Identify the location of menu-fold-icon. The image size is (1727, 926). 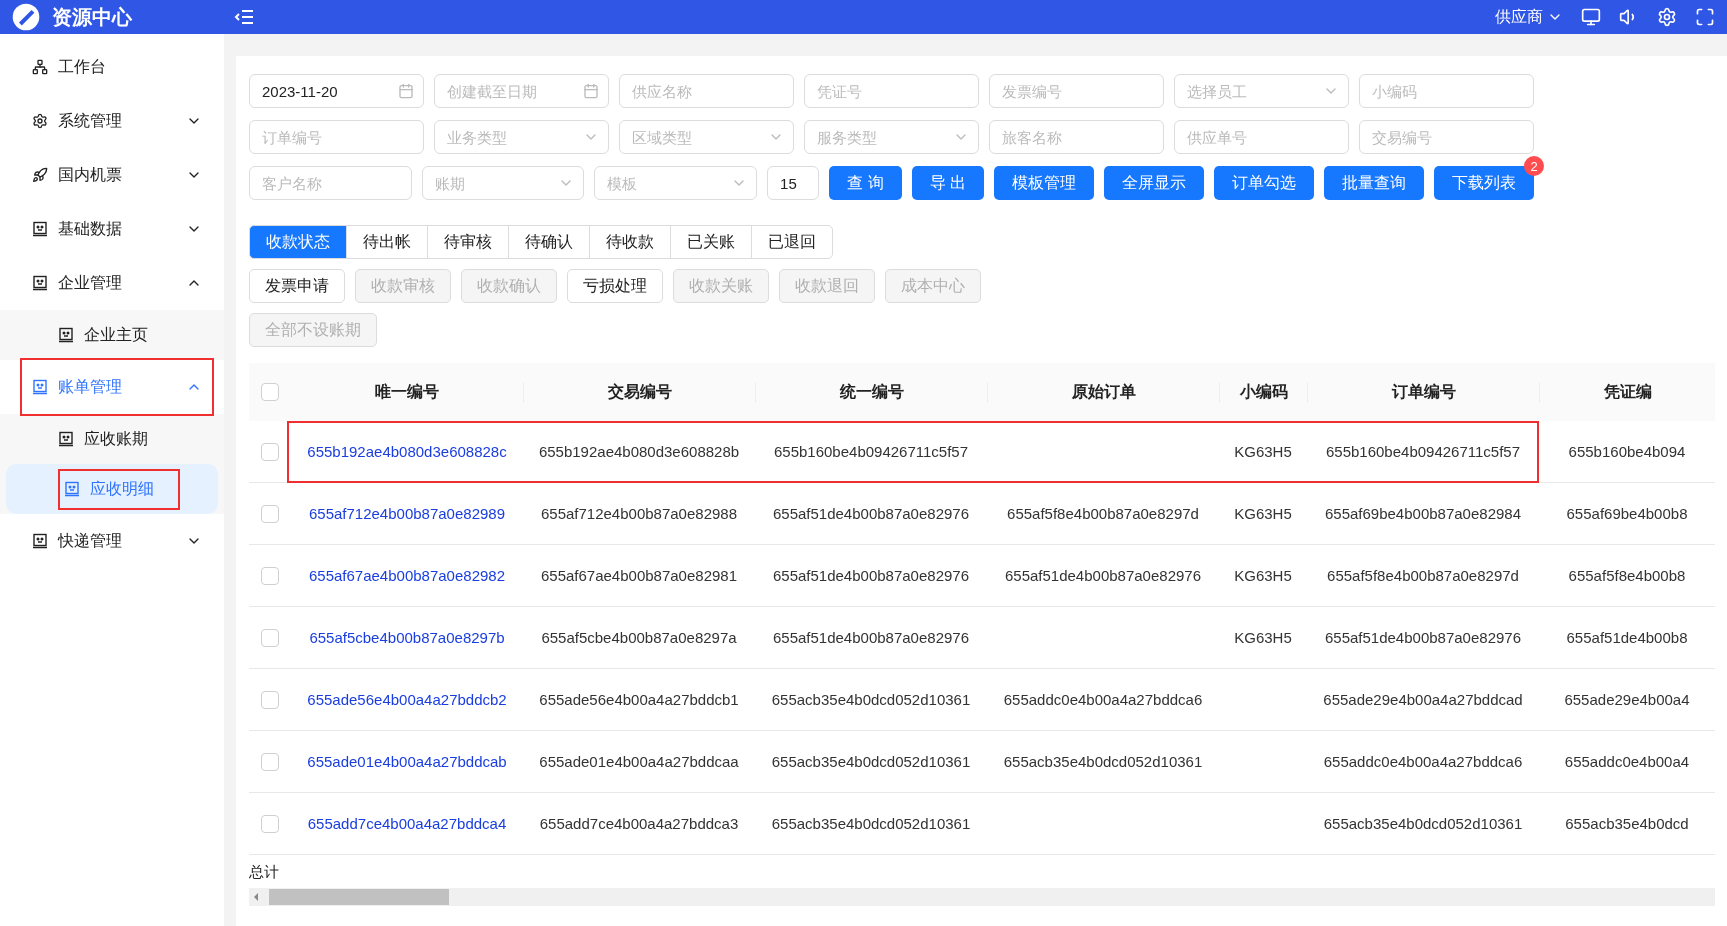
(244, 17).